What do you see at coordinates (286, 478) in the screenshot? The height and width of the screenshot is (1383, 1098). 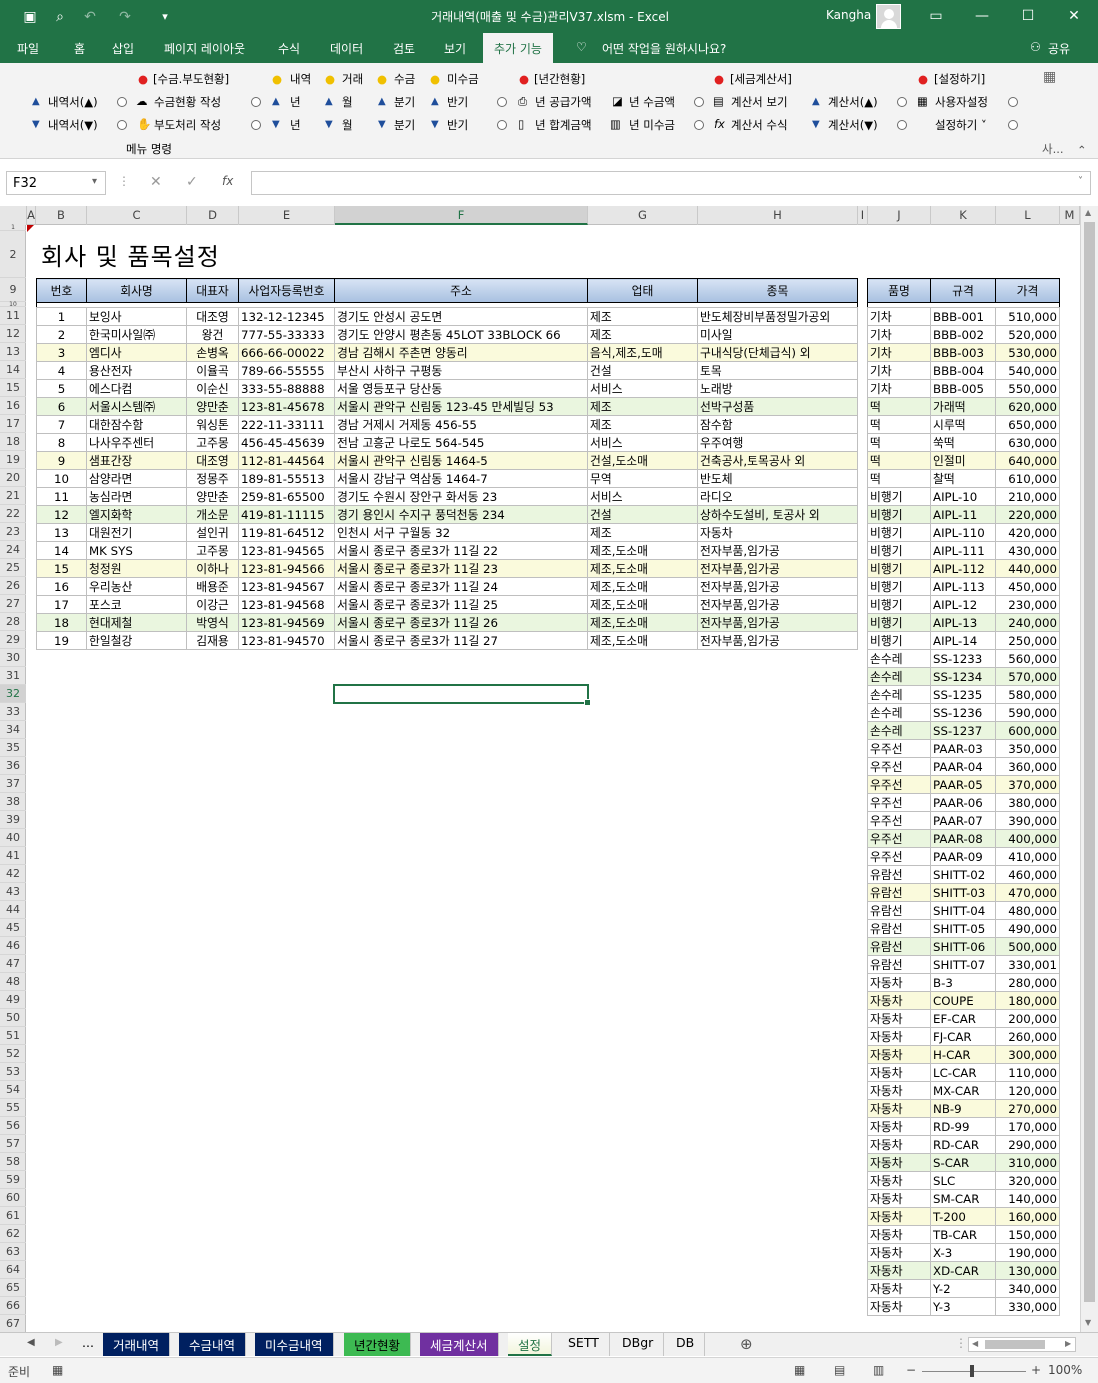 I see `table-cell: 189-81-55513` at bounding box center [286, 478].